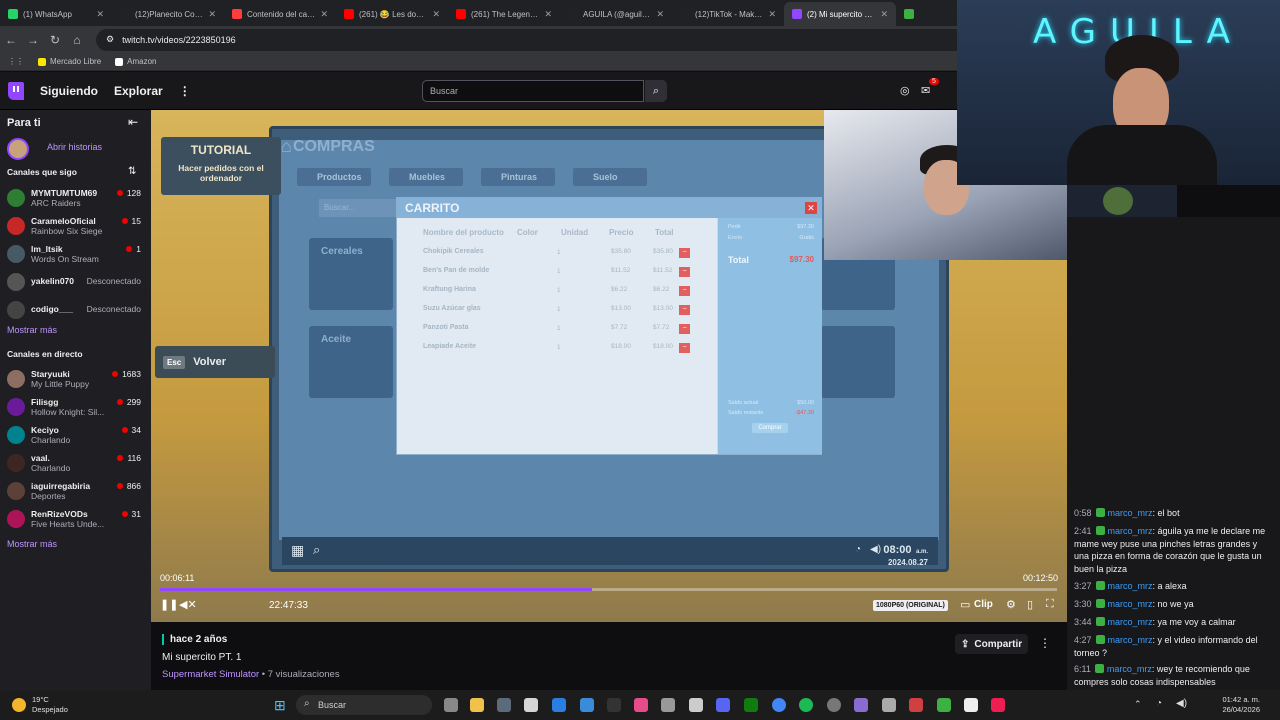 Image resolution: width=1280 pixels, height=720 pixels. I want to click on photos-icon, so click(641, 705).